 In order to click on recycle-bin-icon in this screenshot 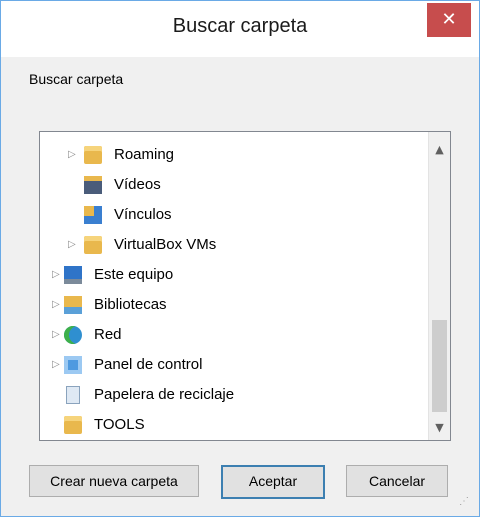, I will do `click(73, 395)`.